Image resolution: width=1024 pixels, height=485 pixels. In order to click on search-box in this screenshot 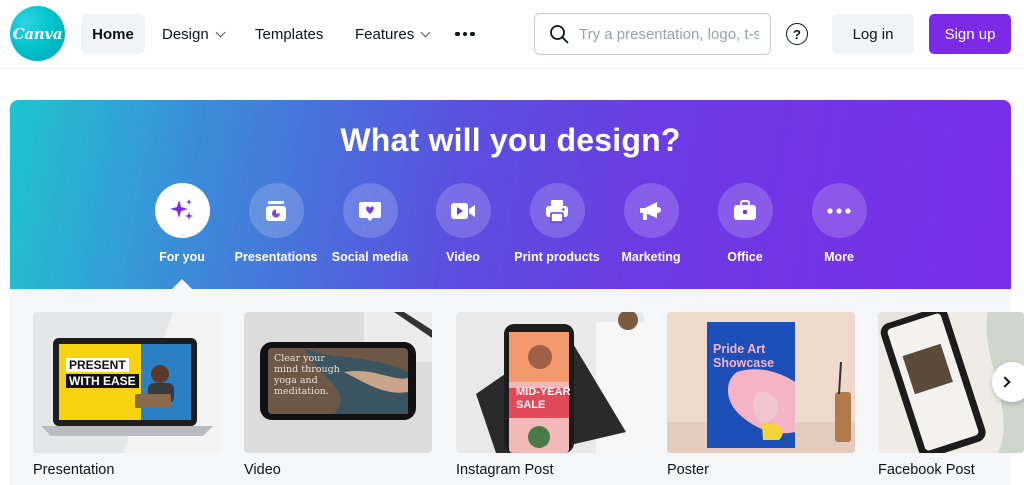, I will do `click(652, 34)`.